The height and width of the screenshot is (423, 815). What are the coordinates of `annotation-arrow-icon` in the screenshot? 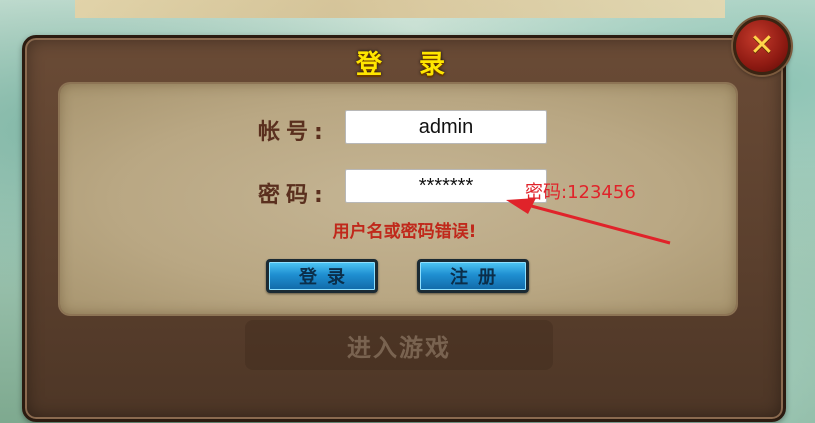 It's located at (588, 221).